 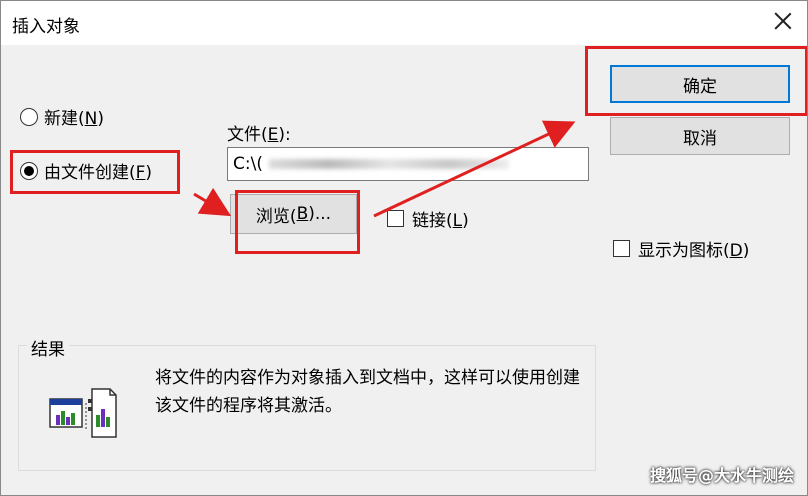 I want to click on arrow-to-ok, so click(x=474, y=169).